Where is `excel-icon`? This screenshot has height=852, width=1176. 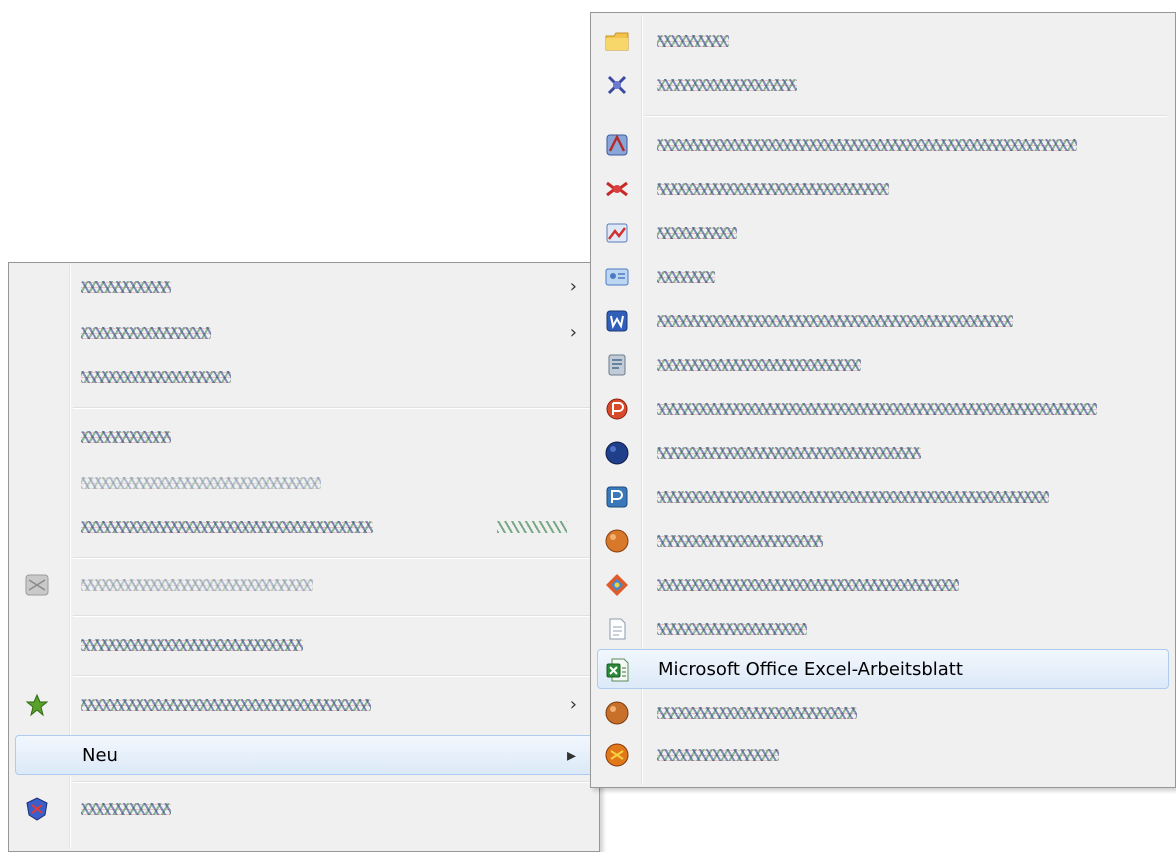
excel-icon is located at coordinates (618, 670).